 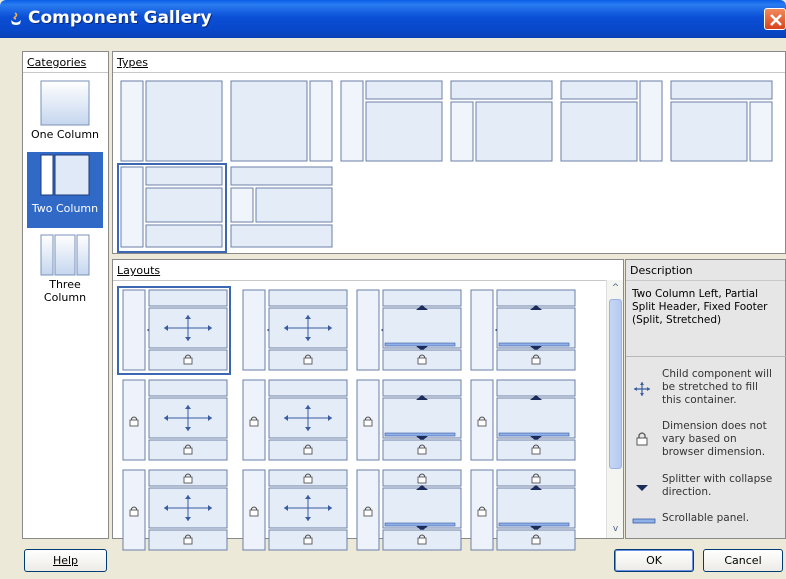 I want to click on scroll-thumb, so click(x=615, y=384).